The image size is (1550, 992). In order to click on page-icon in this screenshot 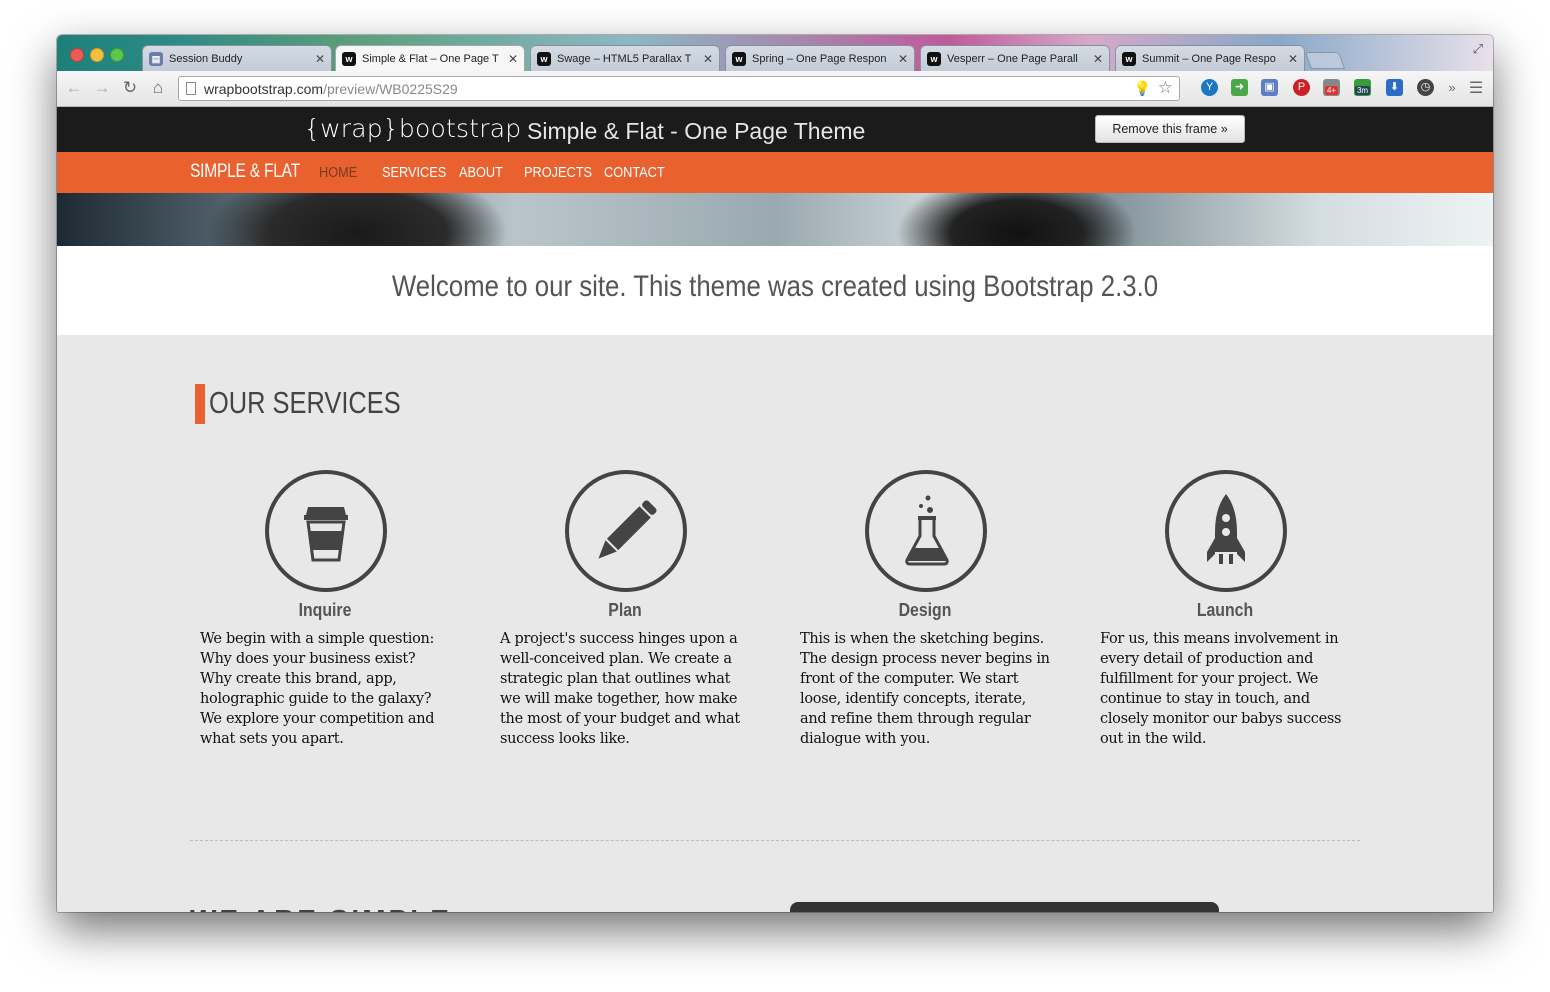, I will do `click(191, 88)`.